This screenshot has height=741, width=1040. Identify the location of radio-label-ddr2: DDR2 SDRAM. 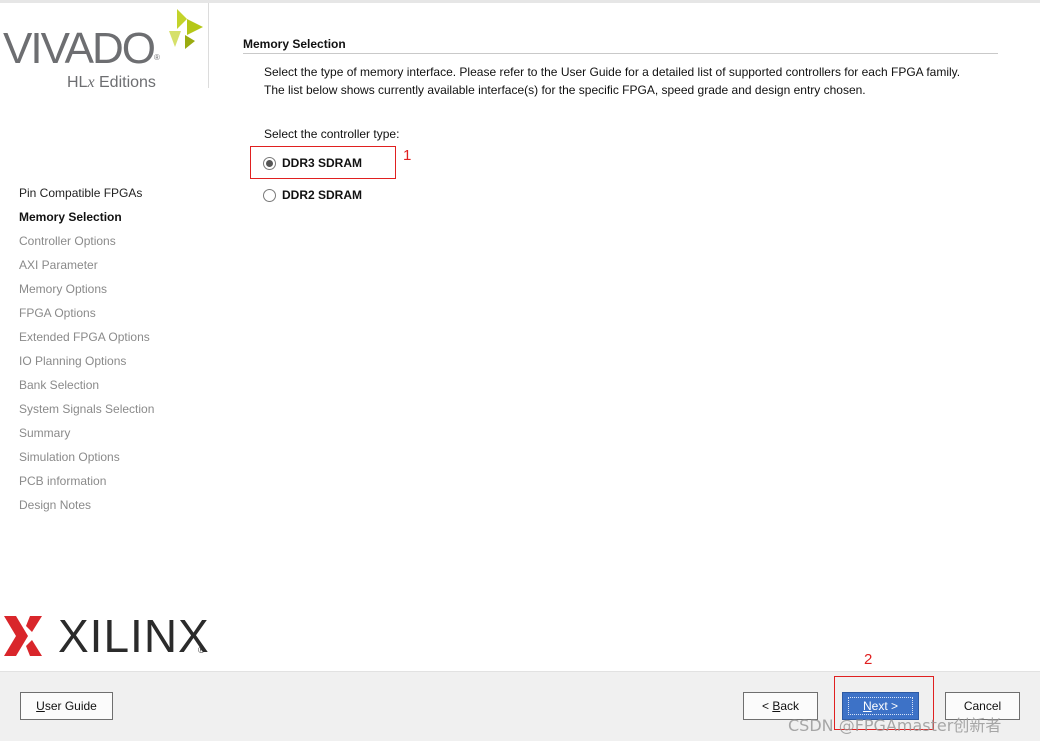
(322, 195).